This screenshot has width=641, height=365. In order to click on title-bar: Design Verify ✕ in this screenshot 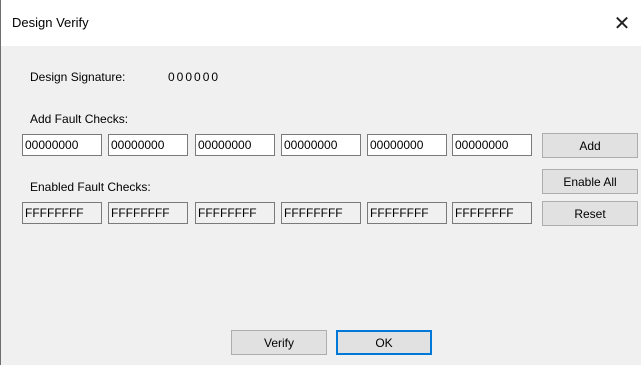, I will do `click(321, 23)`.